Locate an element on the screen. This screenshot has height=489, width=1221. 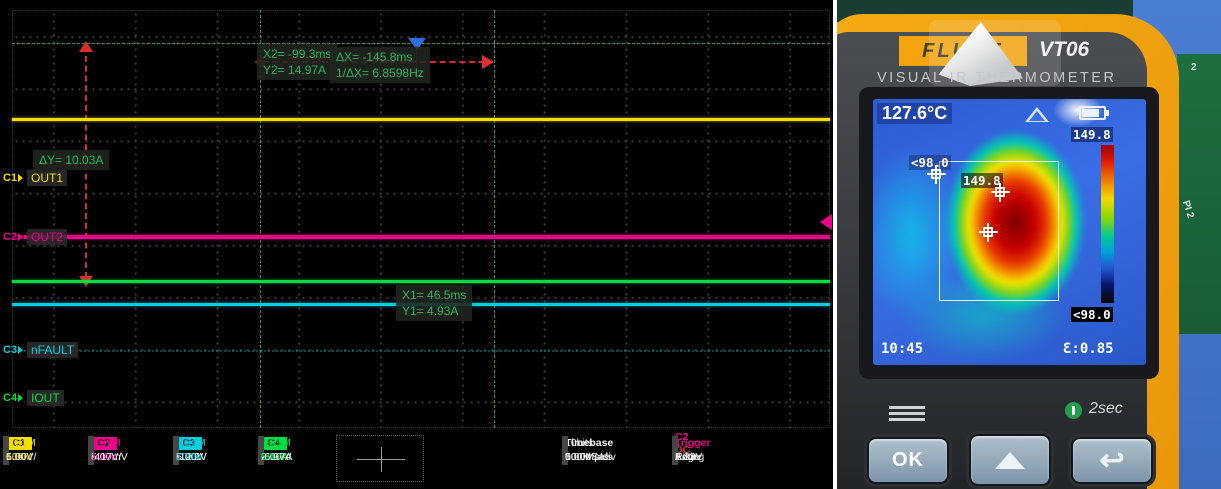
trigger-level-icon is located at coordinates (826, 222).